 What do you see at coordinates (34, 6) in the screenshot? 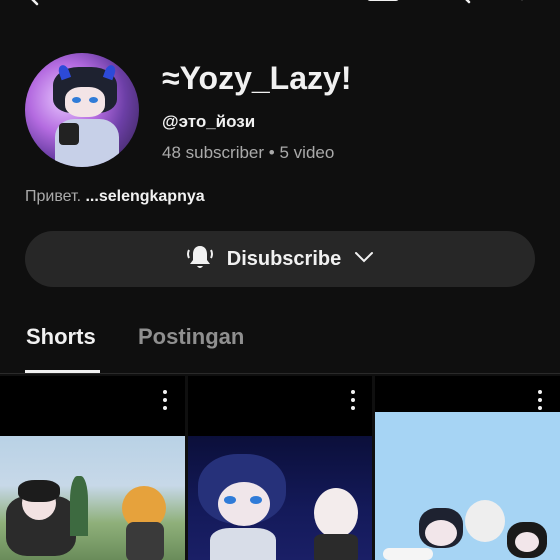
I see `back-arrow-icon` at bounding box center [34, 6].